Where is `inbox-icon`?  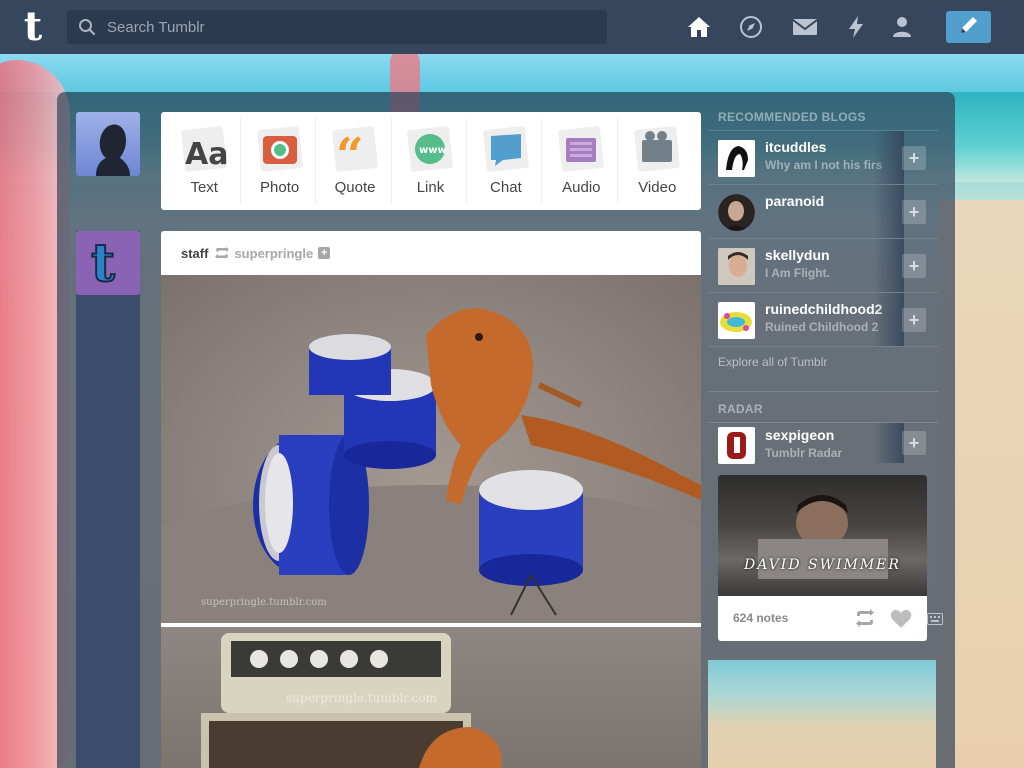 inbox-icon is located at coordinates (805, 27).